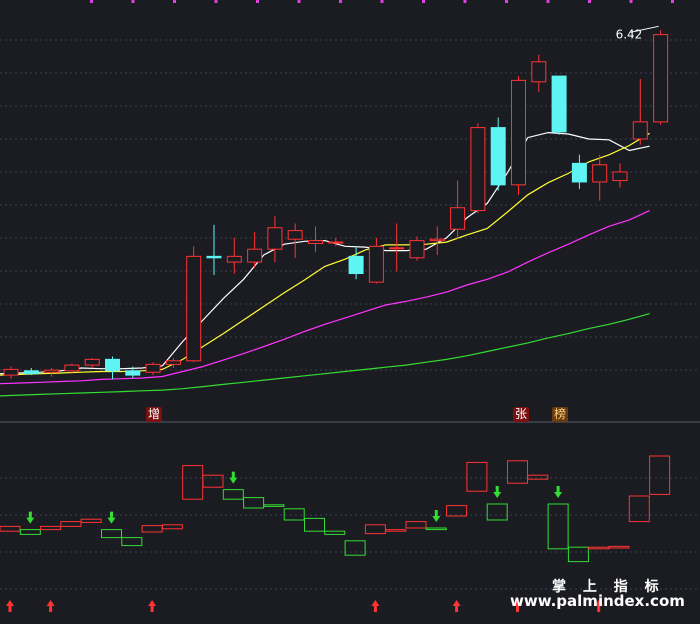  What do you see at coordinates (597, 601) in the screenshot?
I see `watermark-url: www.palmindex.com` at bounding box center [597, 601].